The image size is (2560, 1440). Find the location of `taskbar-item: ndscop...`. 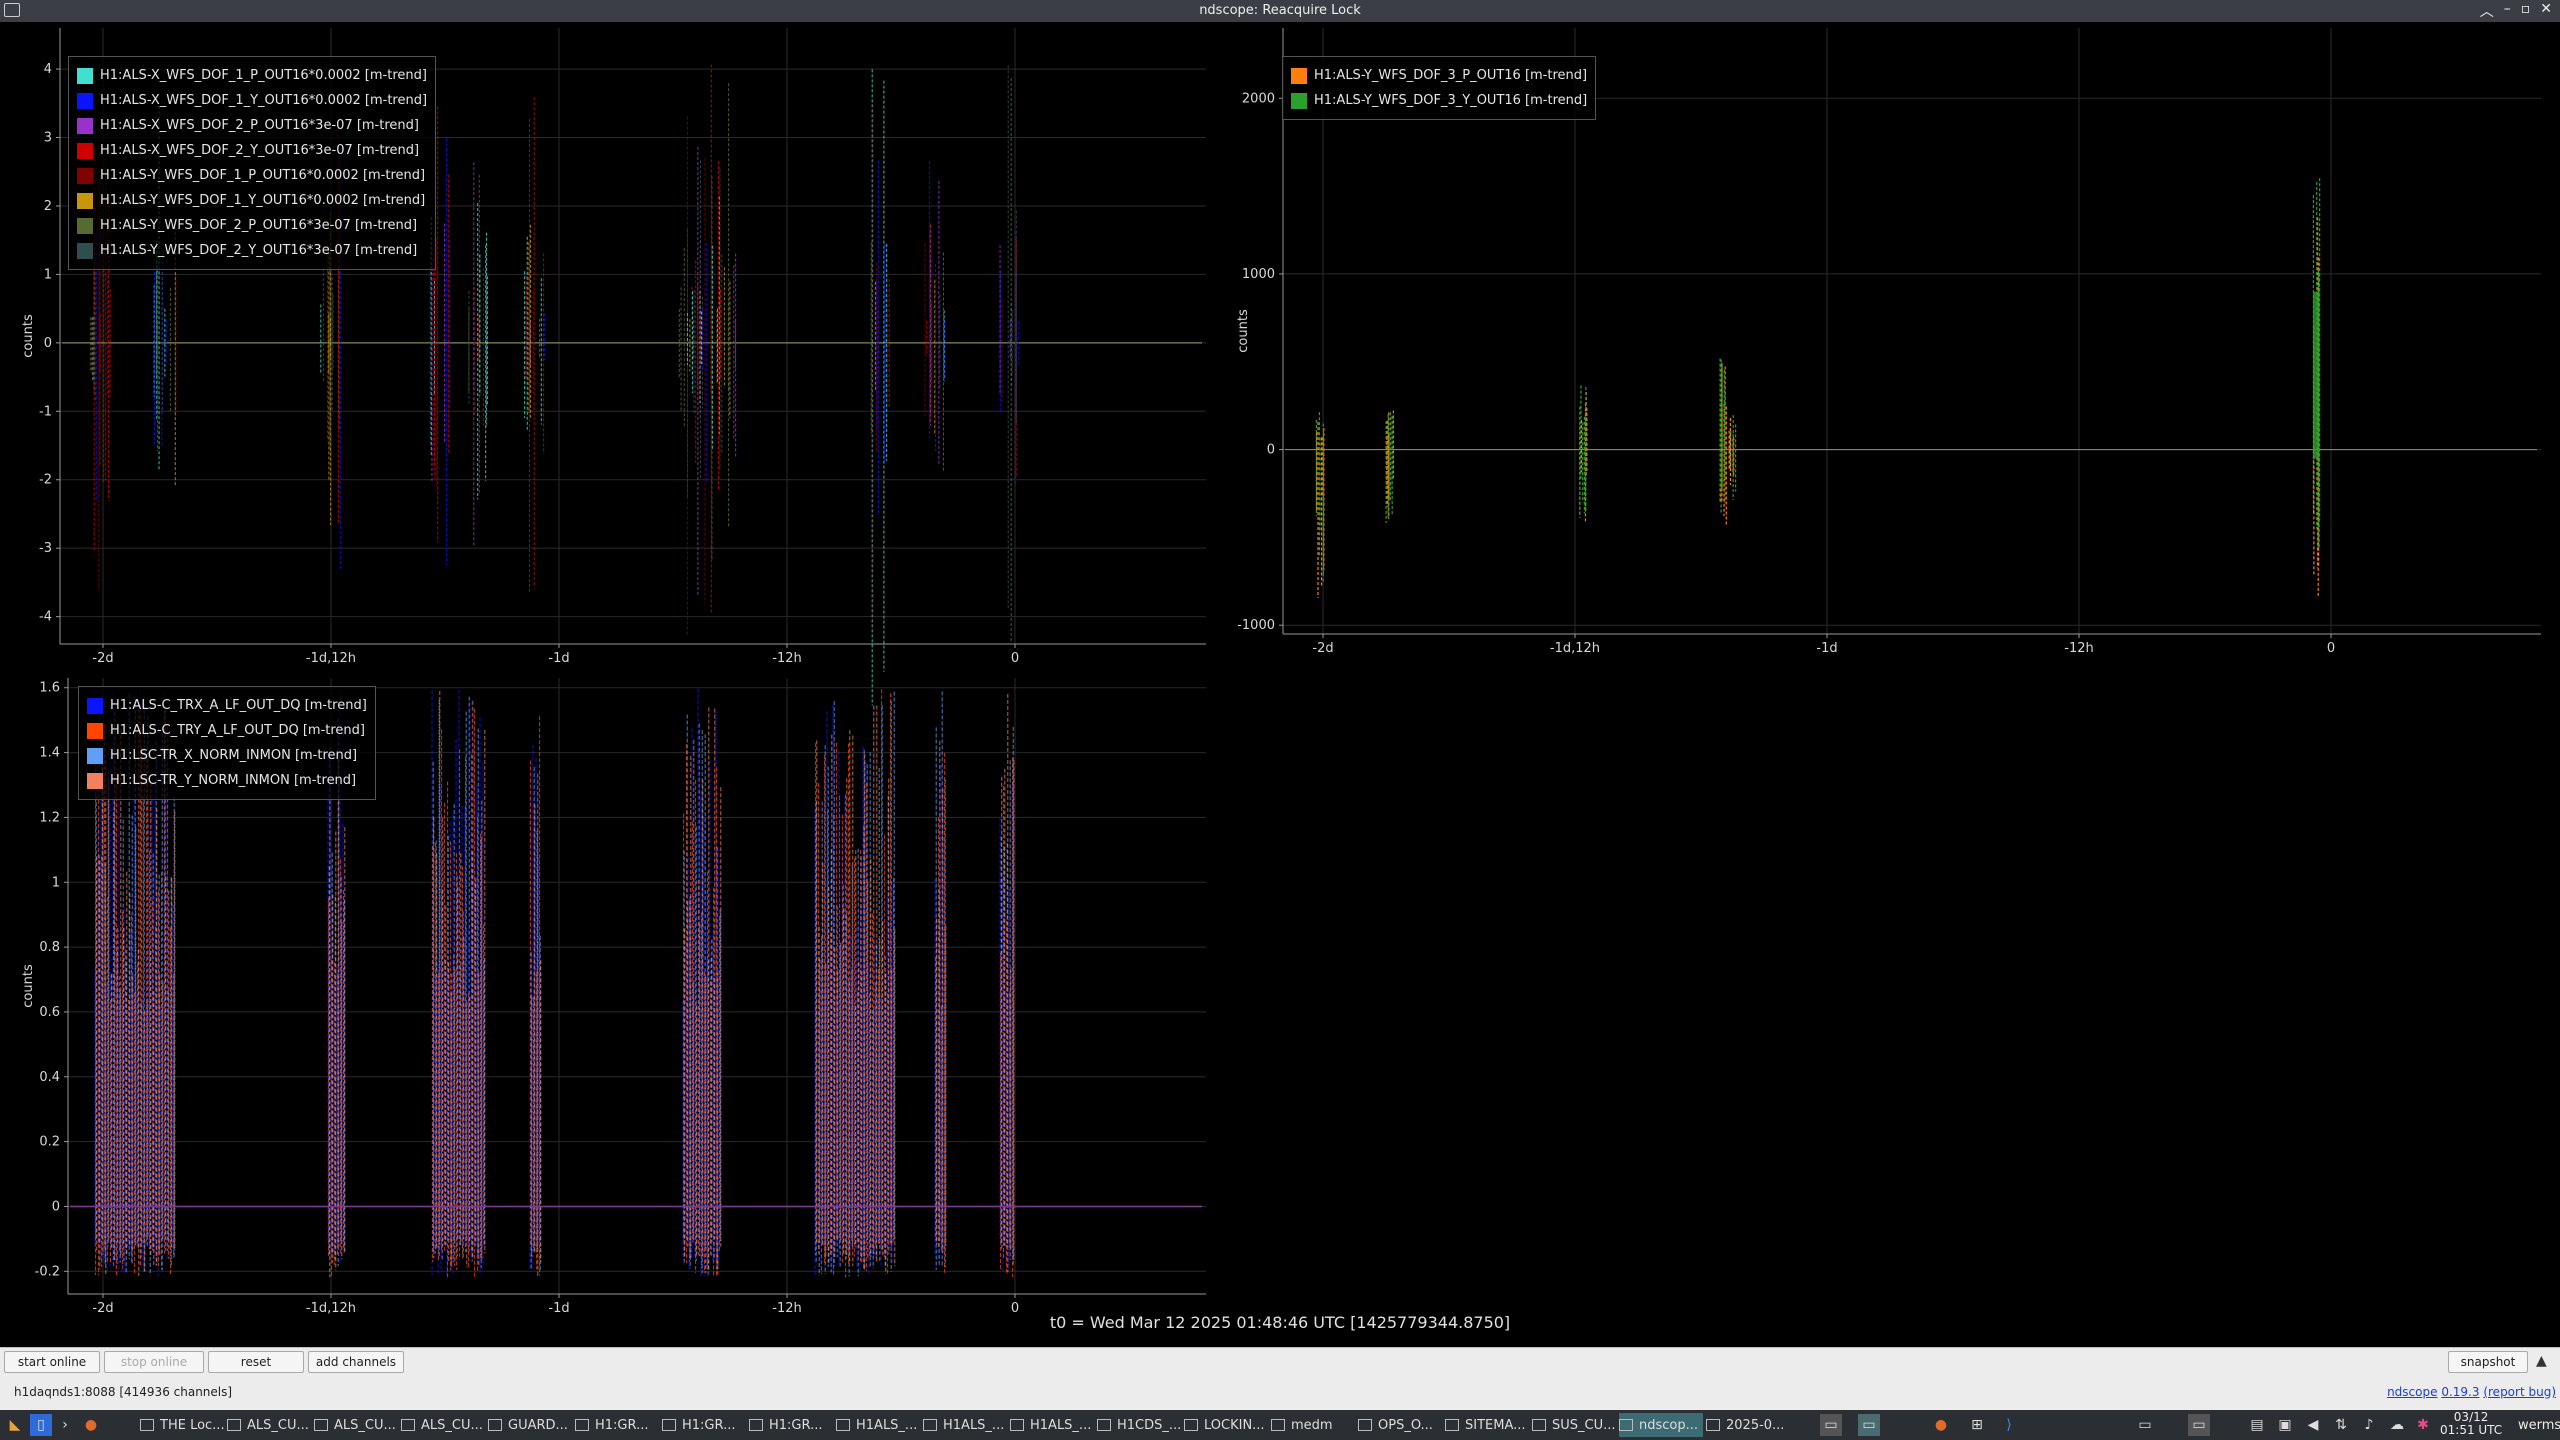

taskbar-item: ndscop... is located at coordinates (1661, 1425).